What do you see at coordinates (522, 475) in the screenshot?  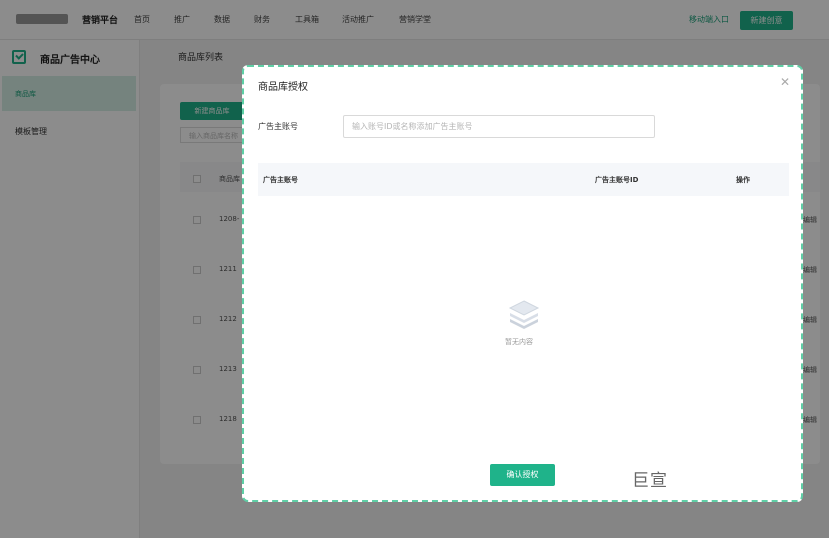 I see `confirm-authorize-button: 确认授权` at bounding box center [522, 475].